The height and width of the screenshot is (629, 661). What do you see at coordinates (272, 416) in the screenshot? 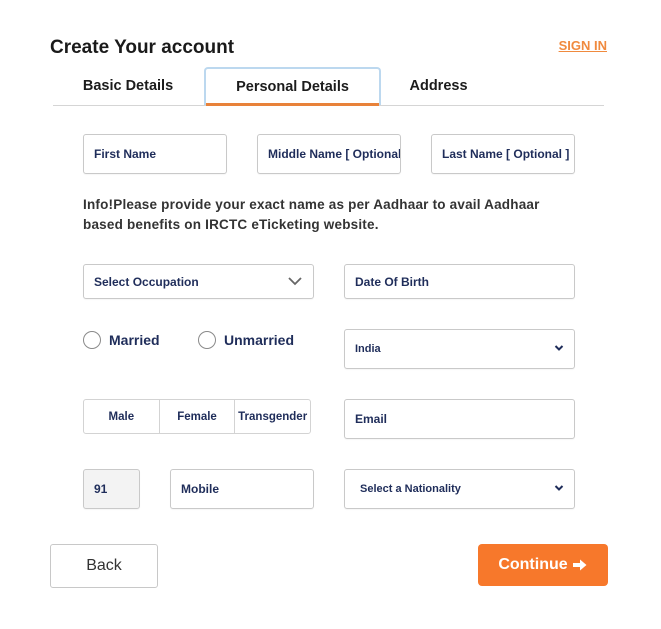
I see `gender-transgender-button: Transgender` at bounding box center [272, 416].